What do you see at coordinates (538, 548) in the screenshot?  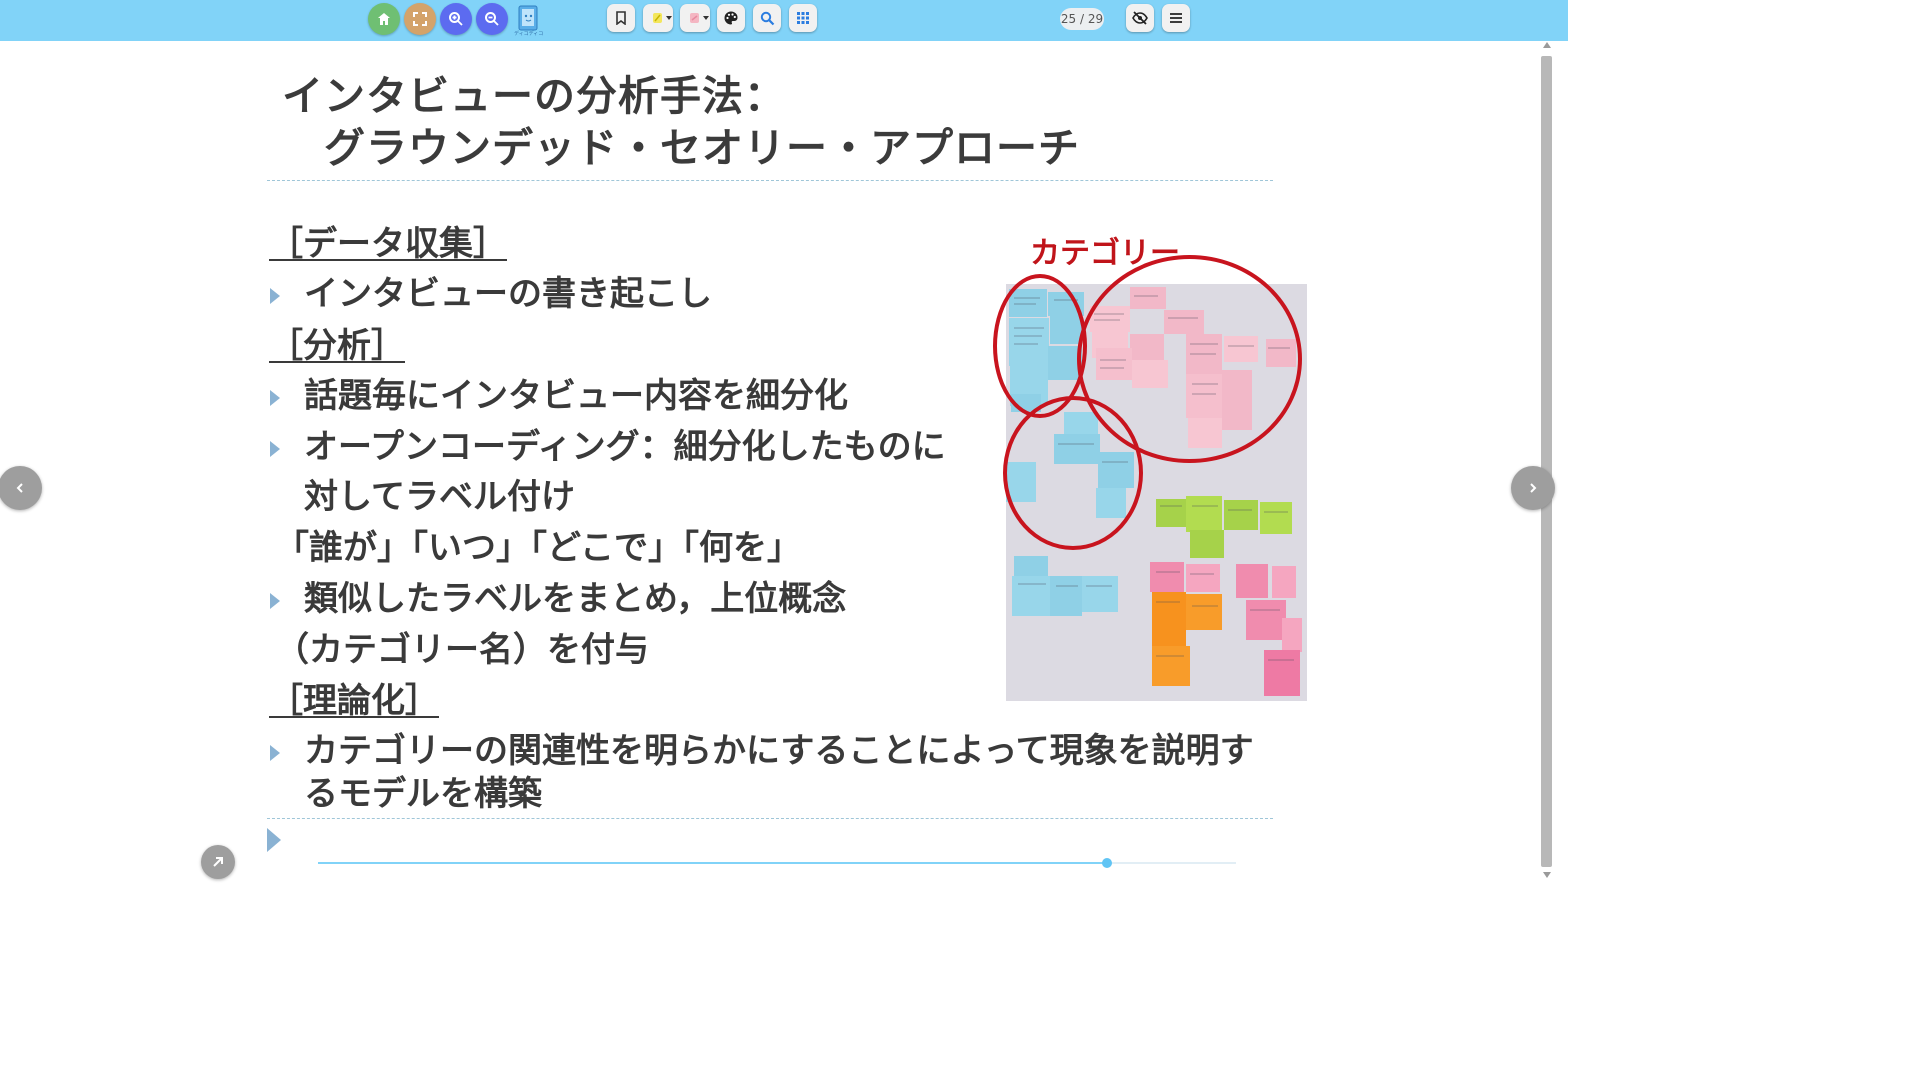 I see `quote-line: 「誰が」「いつ」「どこで」「何を」` at bounding box center [538, 548].